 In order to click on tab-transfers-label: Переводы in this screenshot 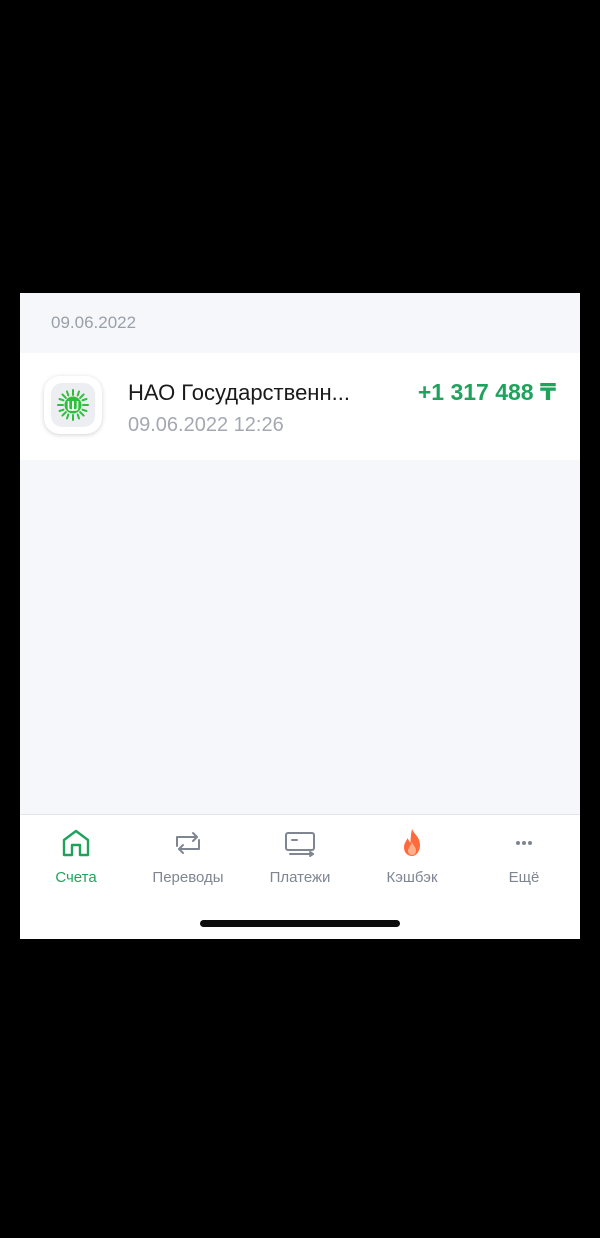, I will do `click(188, 877)`.